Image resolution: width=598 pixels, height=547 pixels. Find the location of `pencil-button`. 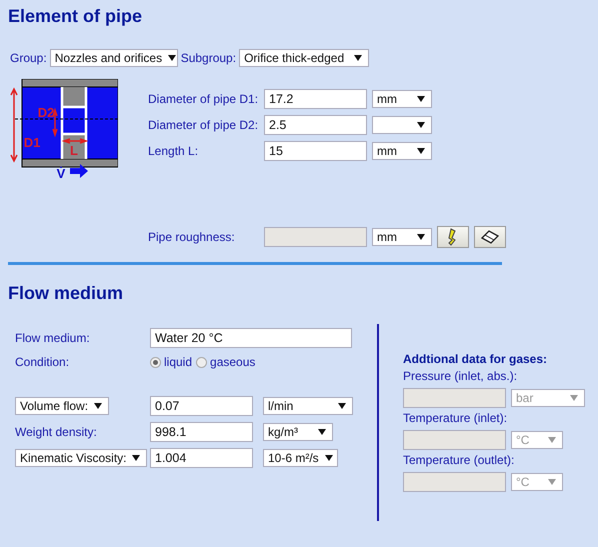

pencil-button is located at coordinates (453, 237).